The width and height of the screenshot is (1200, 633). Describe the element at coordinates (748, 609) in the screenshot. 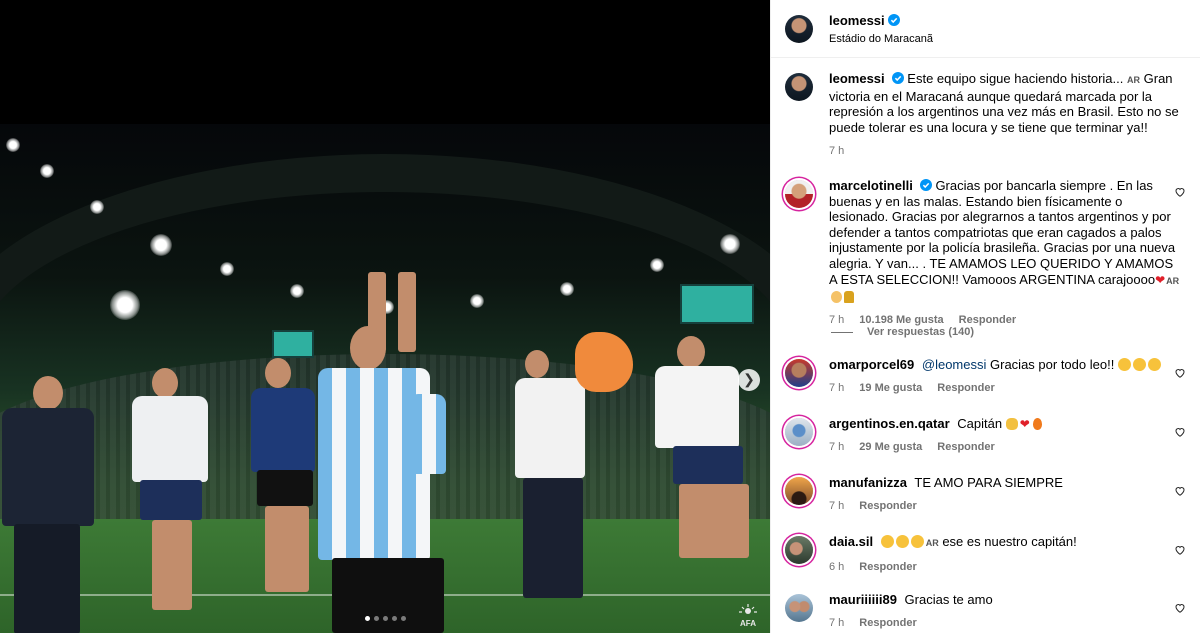

I see `afa-sun-icon` at that location.